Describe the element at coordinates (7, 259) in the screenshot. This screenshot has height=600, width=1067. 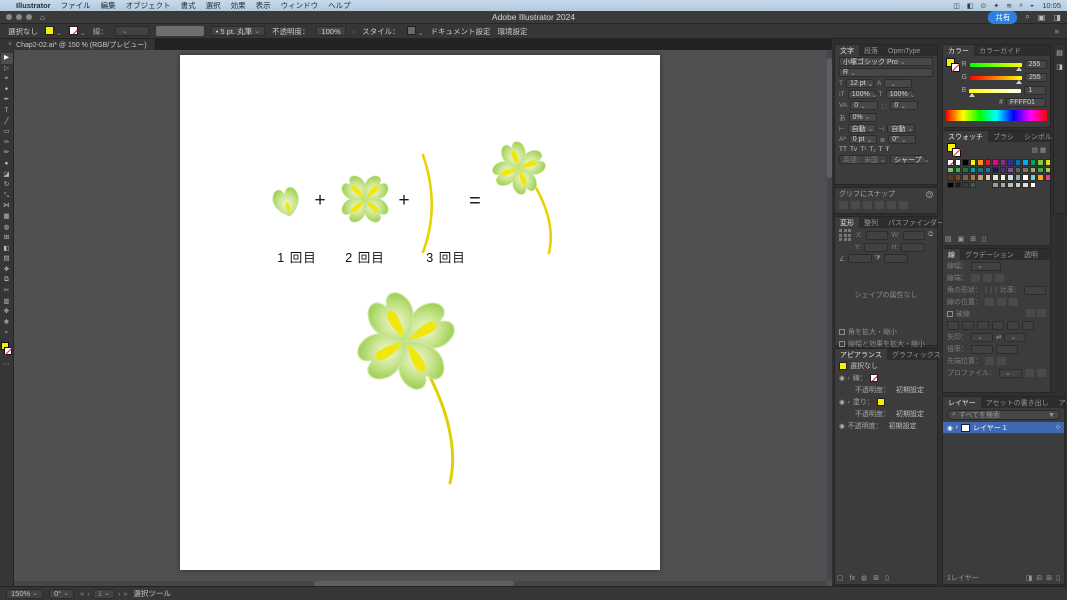
I see `tool-button: ▤` at that location.